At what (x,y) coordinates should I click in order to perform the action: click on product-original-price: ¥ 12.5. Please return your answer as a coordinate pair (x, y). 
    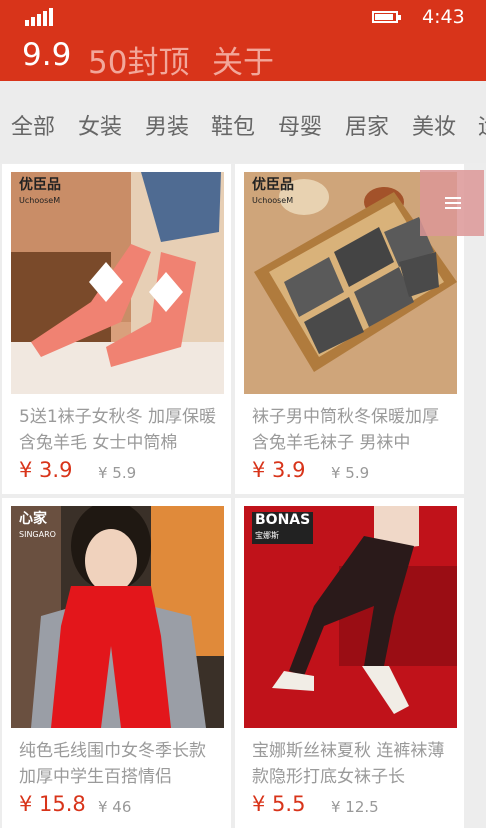
    Looking at the image, I should click on (355, 807).